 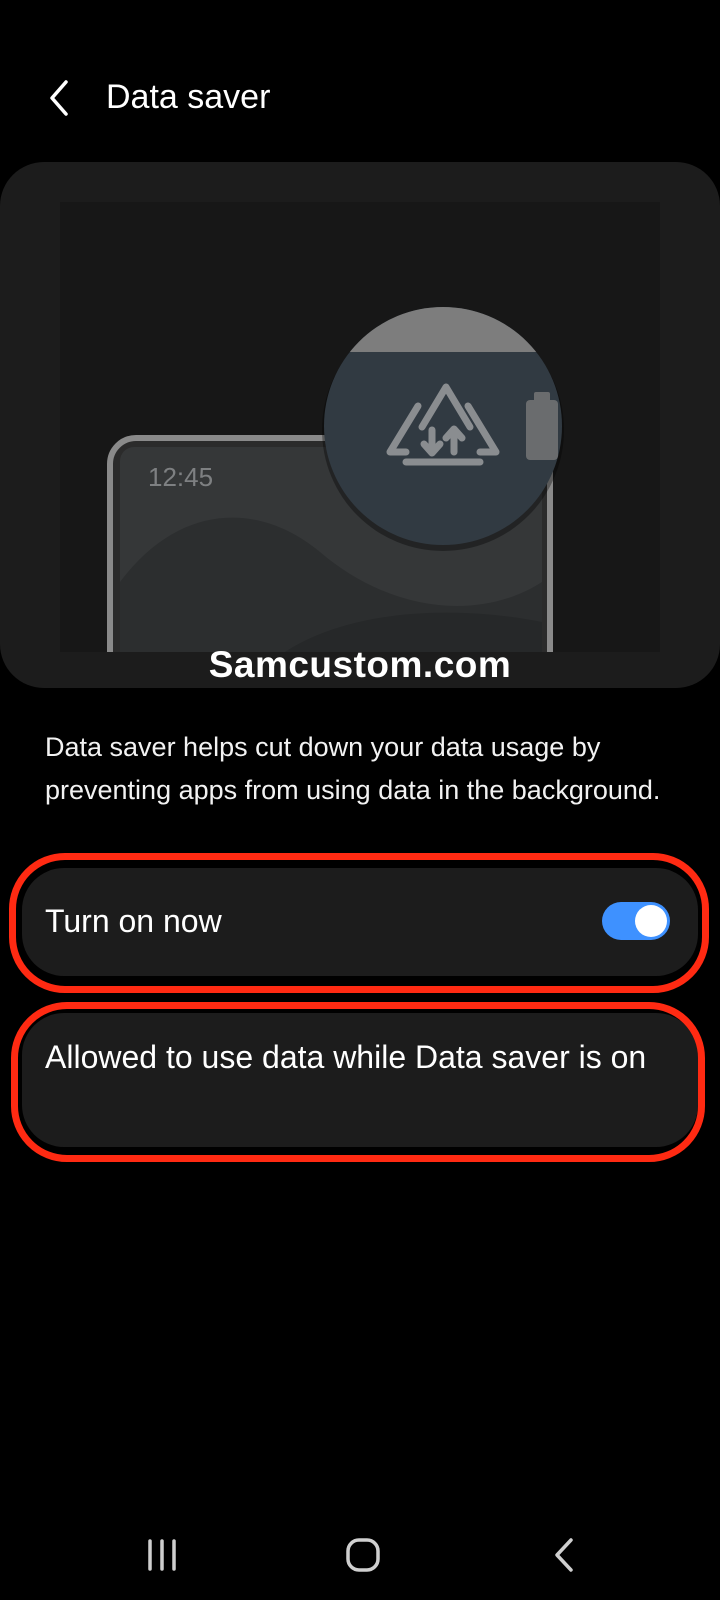 I want to click on turn-on-now-switch, so click(x=636, y=921).